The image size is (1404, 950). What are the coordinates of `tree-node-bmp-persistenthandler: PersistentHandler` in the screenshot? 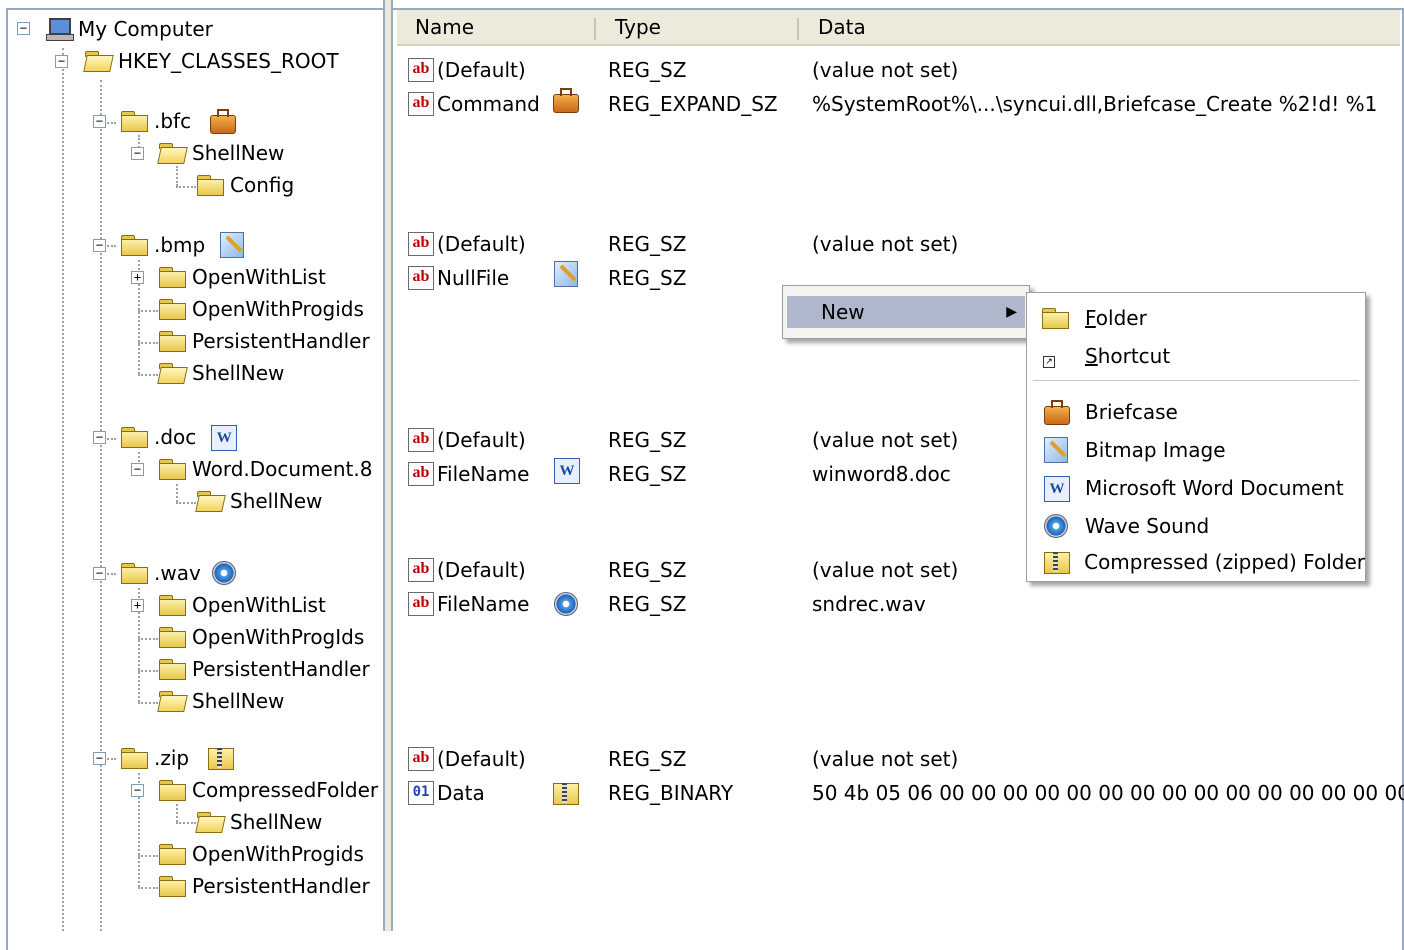 It's located at (264, 341).